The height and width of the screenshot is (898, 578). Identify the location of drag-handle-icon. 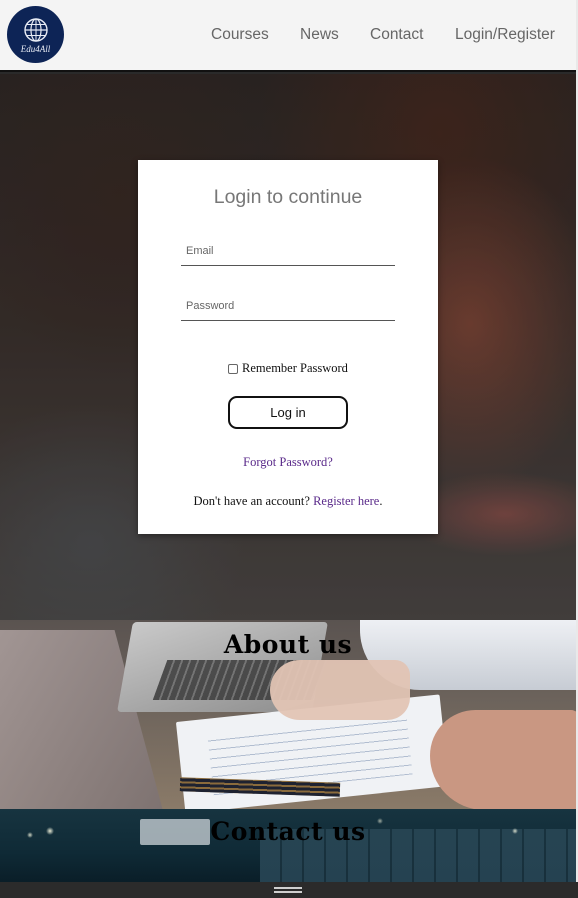
(288, 890).